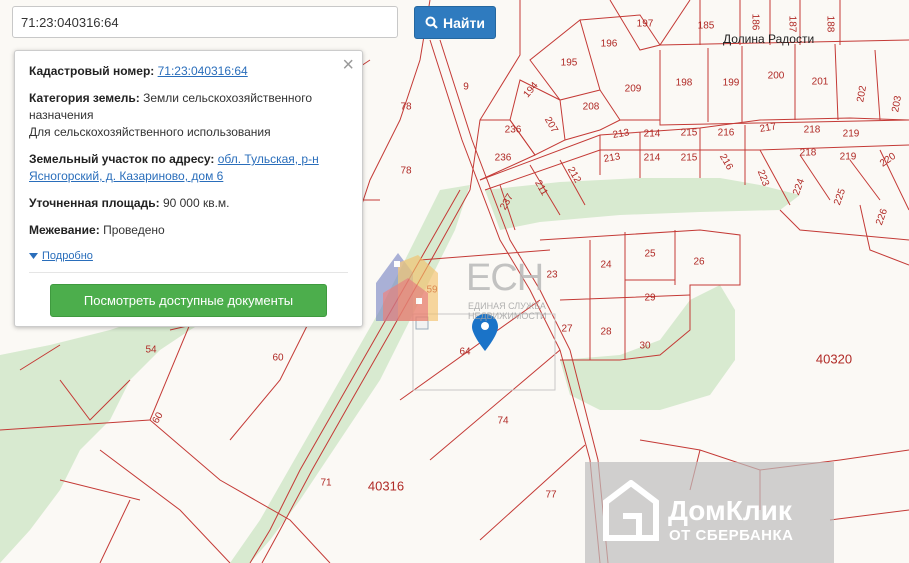 The image size is (909, 563). I want to click on plot-label: 200, so click(776, 76).